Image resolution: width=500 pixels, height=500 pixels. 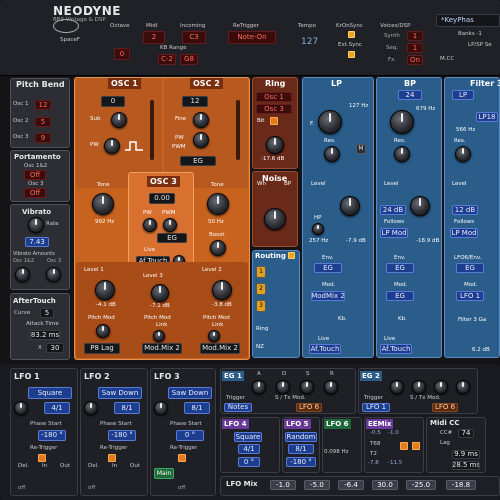 What do you see at coordinates (218, 204) in the screenshot?
I see `osc2-tone-knob` at bounding box center [218, 204].